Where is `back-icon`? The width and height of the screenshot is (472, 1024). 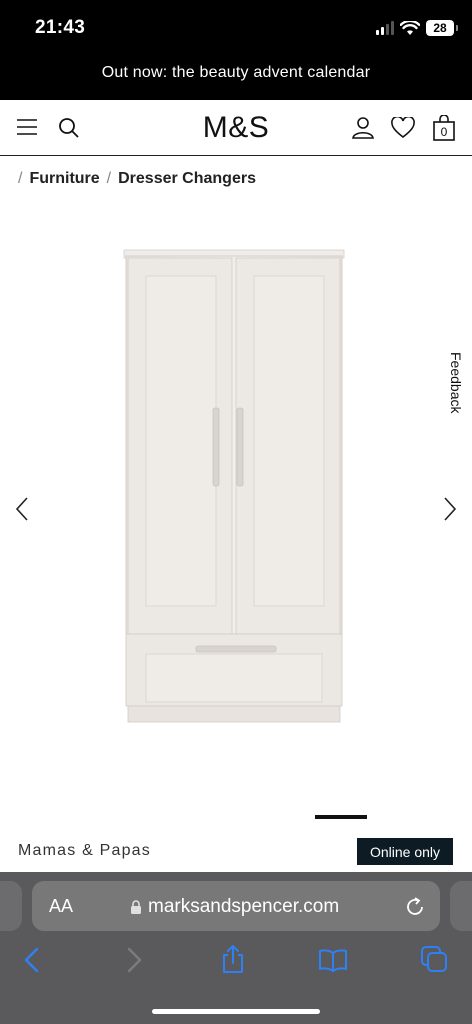 back-icon is located at coordinates (32, 960).